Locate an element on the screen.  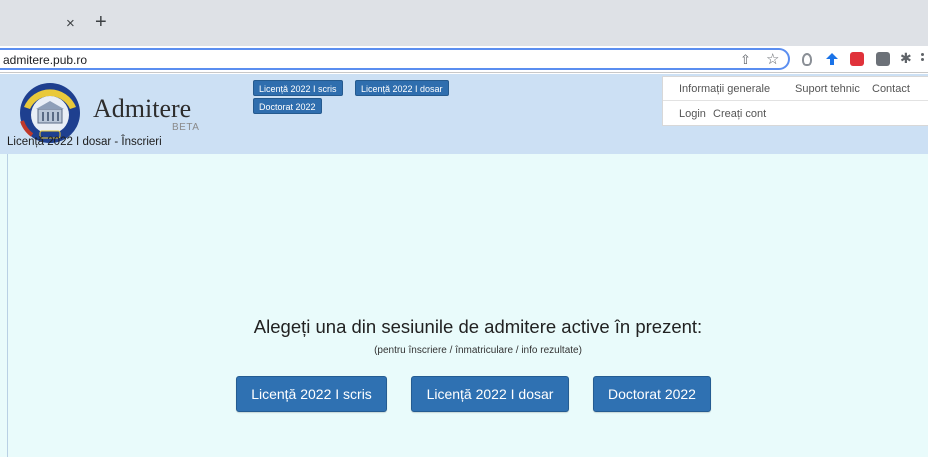
nav-link-contact: Contact is located at coordinates (891, 89).